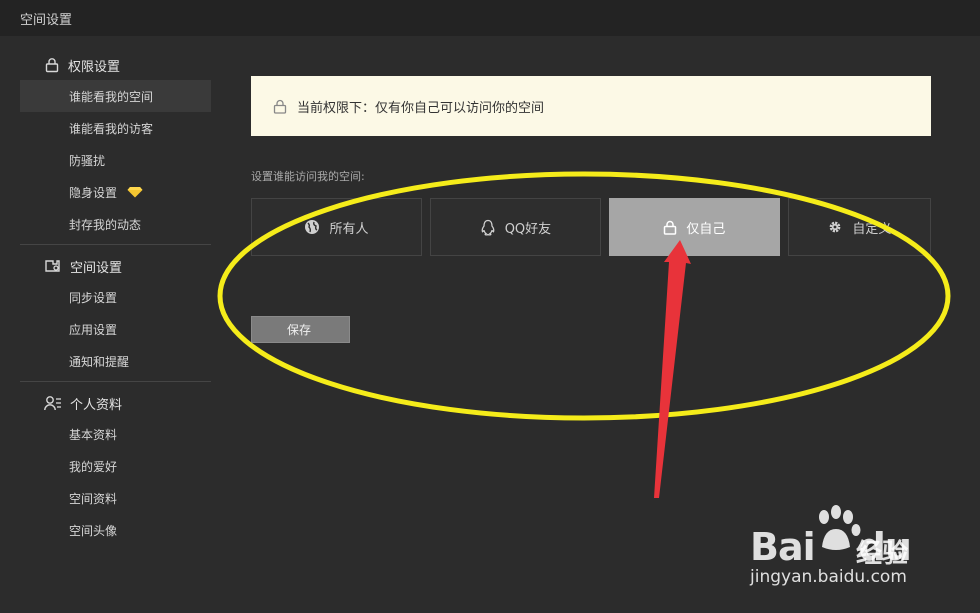 This screenshot has width=980, height=613. What do you see at coordinates (115, 160) in the screenshot?
I see `sidebar-item-anti-harassment: 防骚扰` at bounding box center [115, 160].